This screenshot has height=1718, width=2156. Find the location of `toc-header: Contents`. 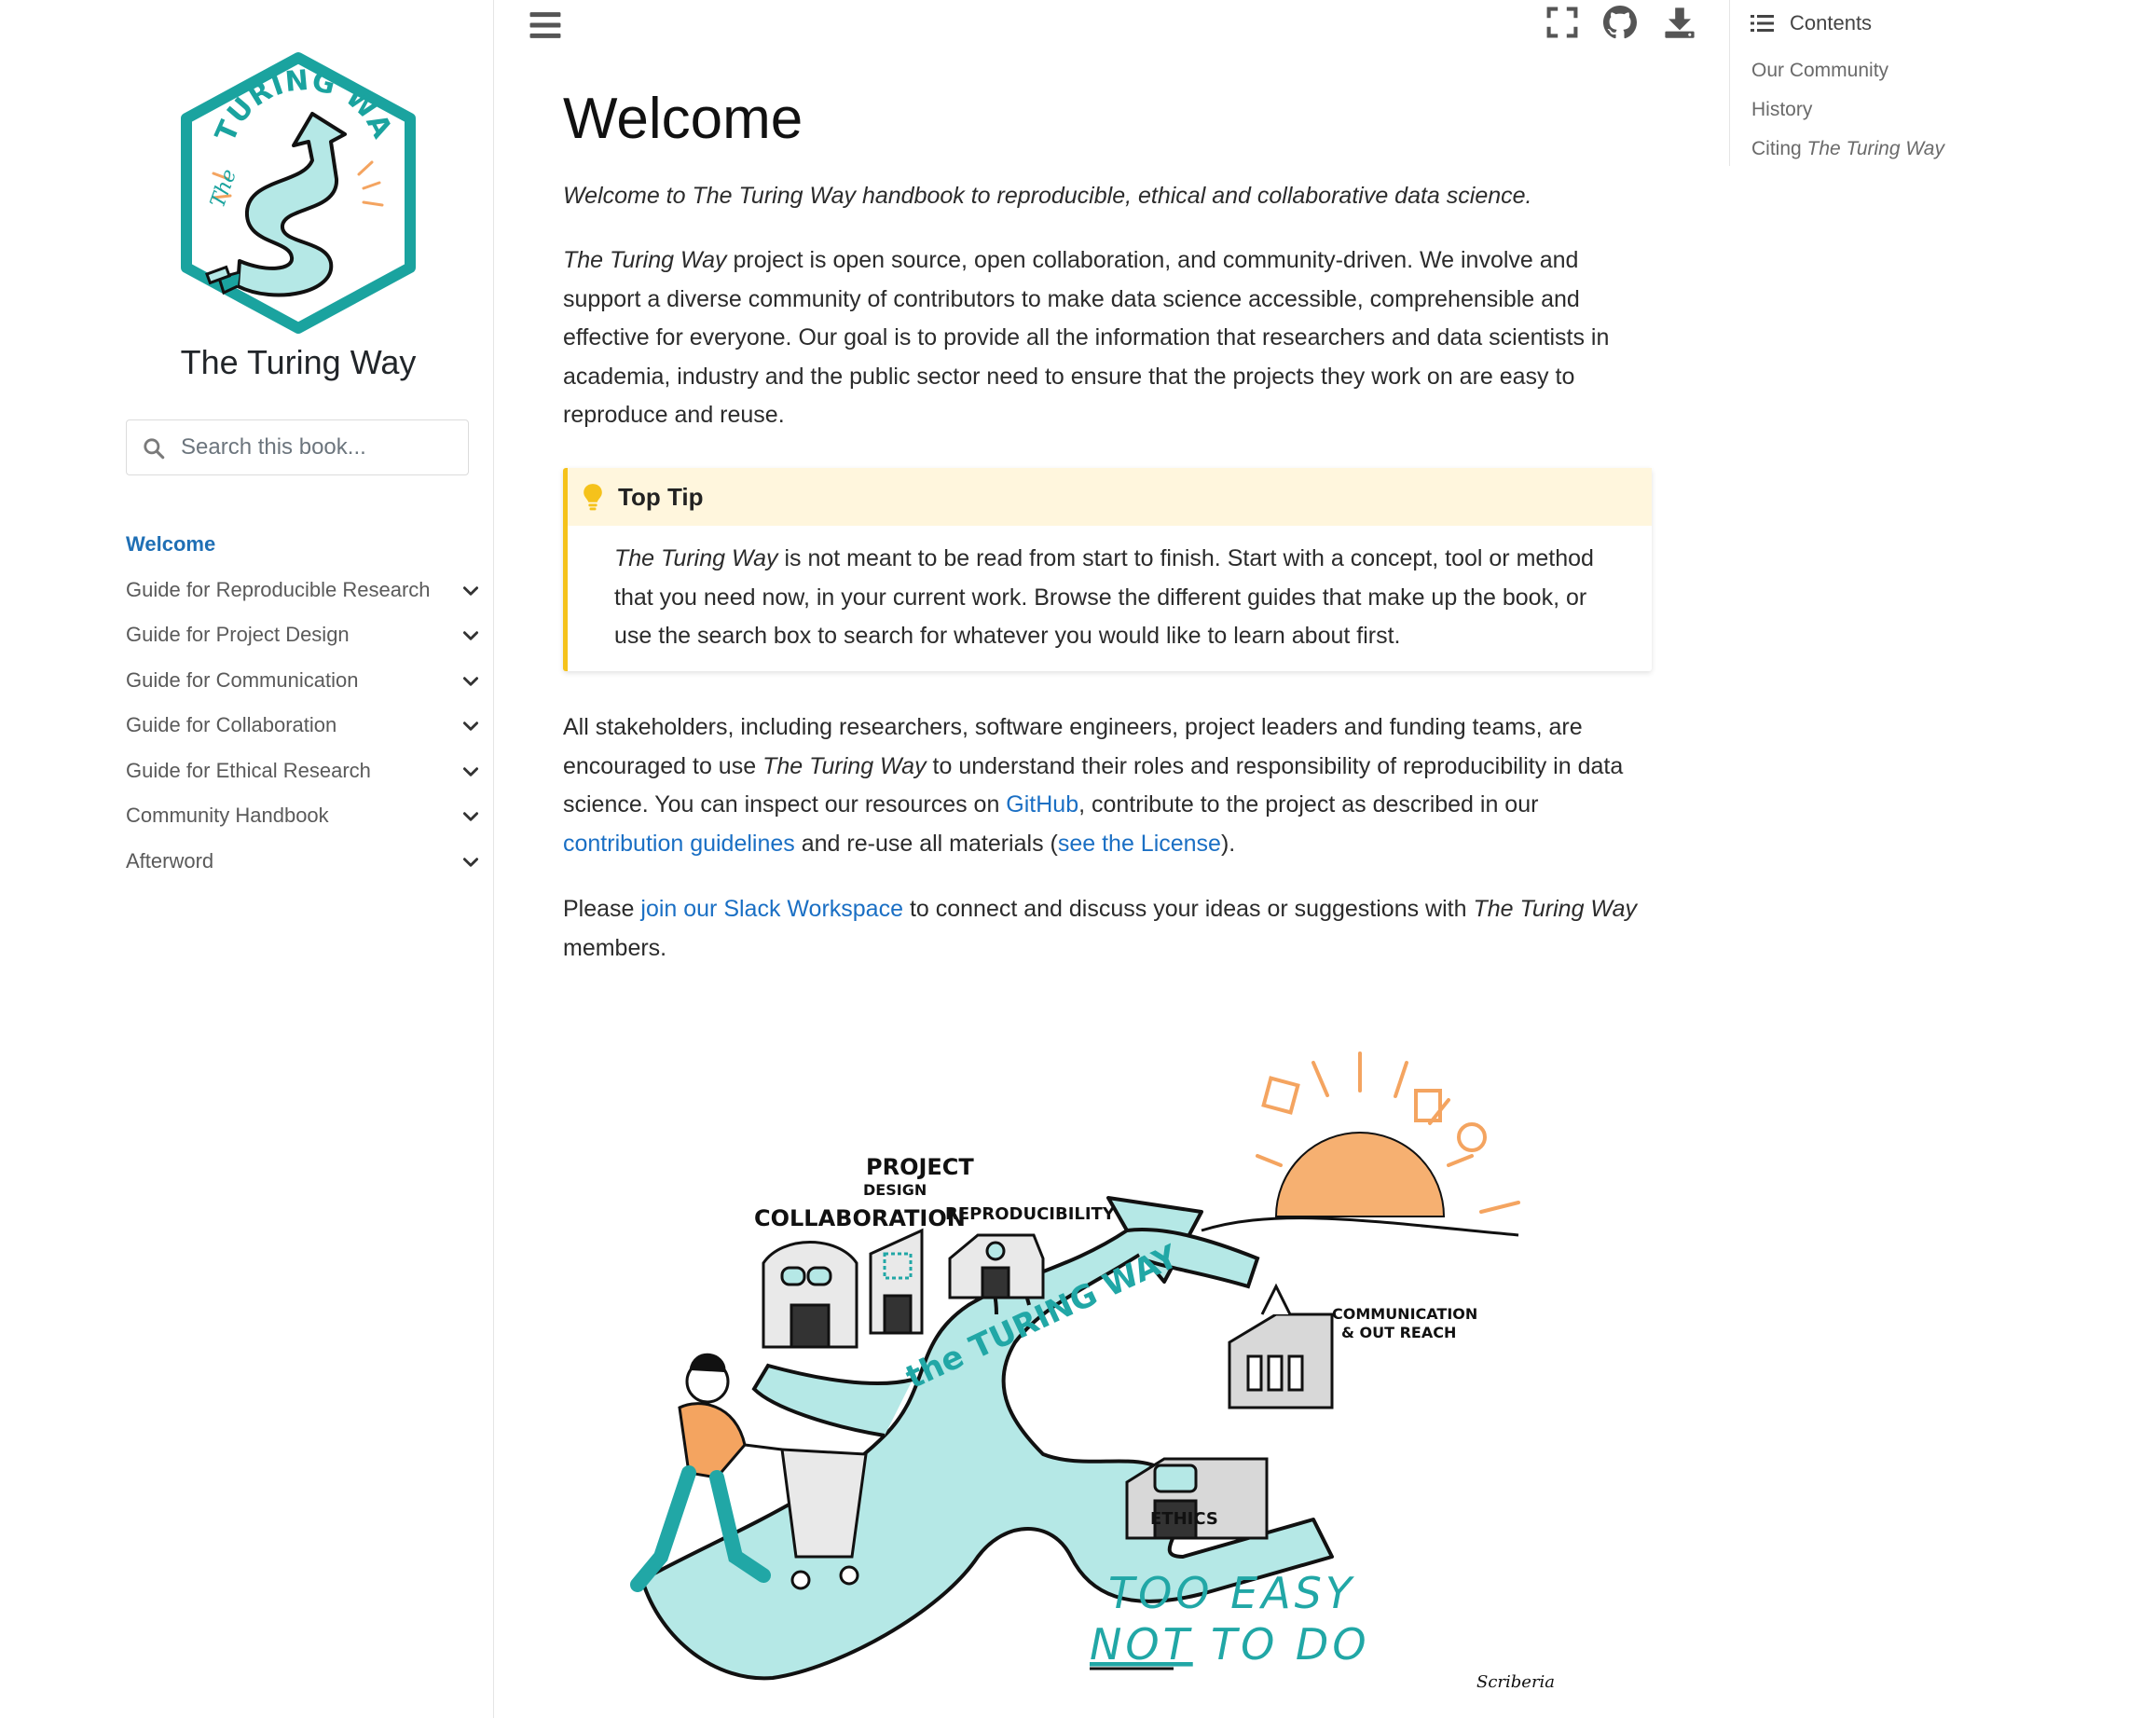

toc-header: Contents is located at coordinates (1812, 23).